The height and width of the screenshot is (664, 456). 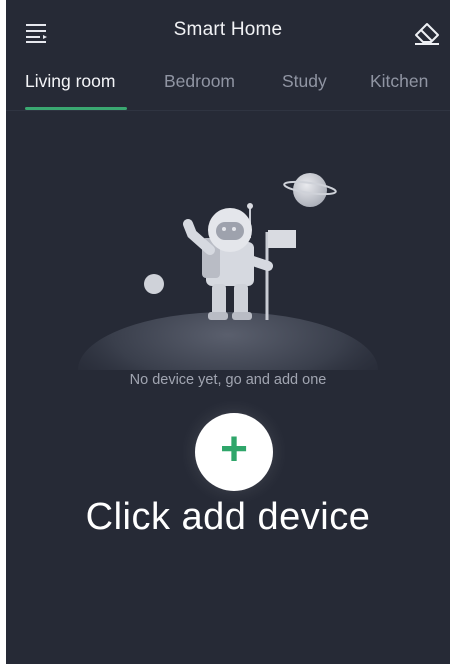 I want to click on add-device-button: +, so click(x=234, y=452).